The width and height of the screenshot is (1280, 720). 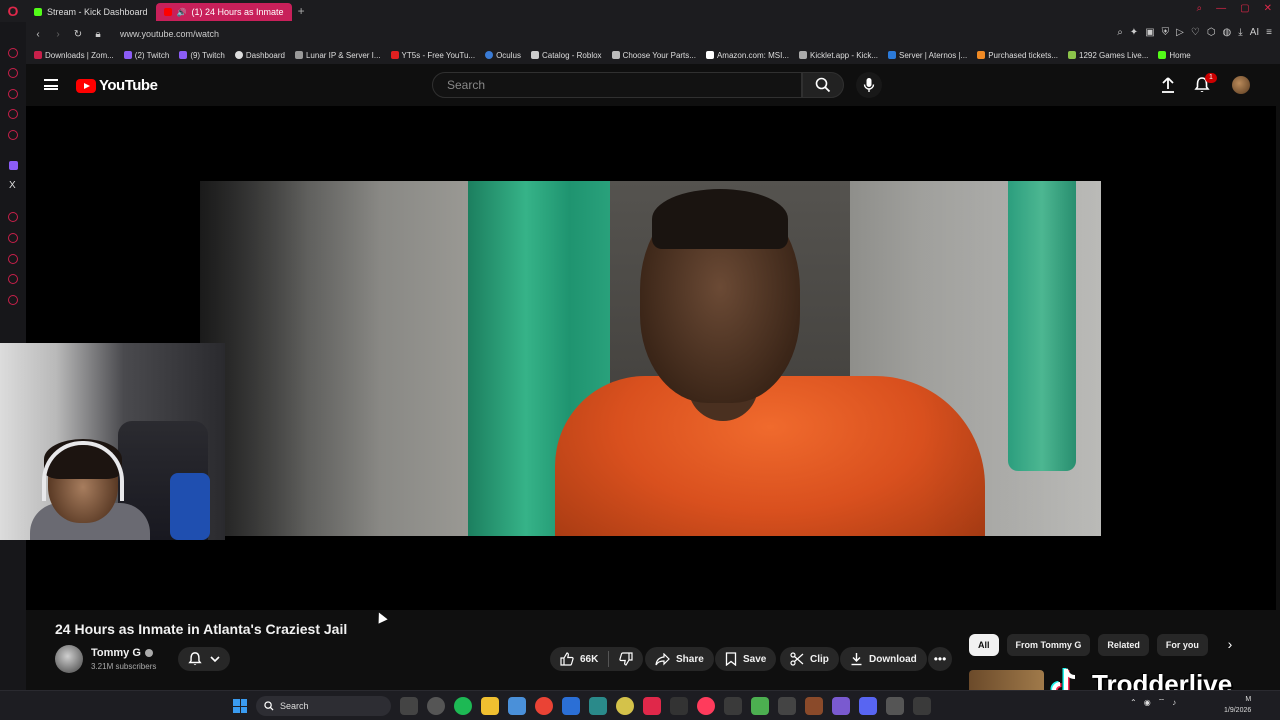 What do you see at coordinates (1200, 8) in the screenshot?
I see `search-tabs-icon: ⌕` at bounding box center [1200, 8].